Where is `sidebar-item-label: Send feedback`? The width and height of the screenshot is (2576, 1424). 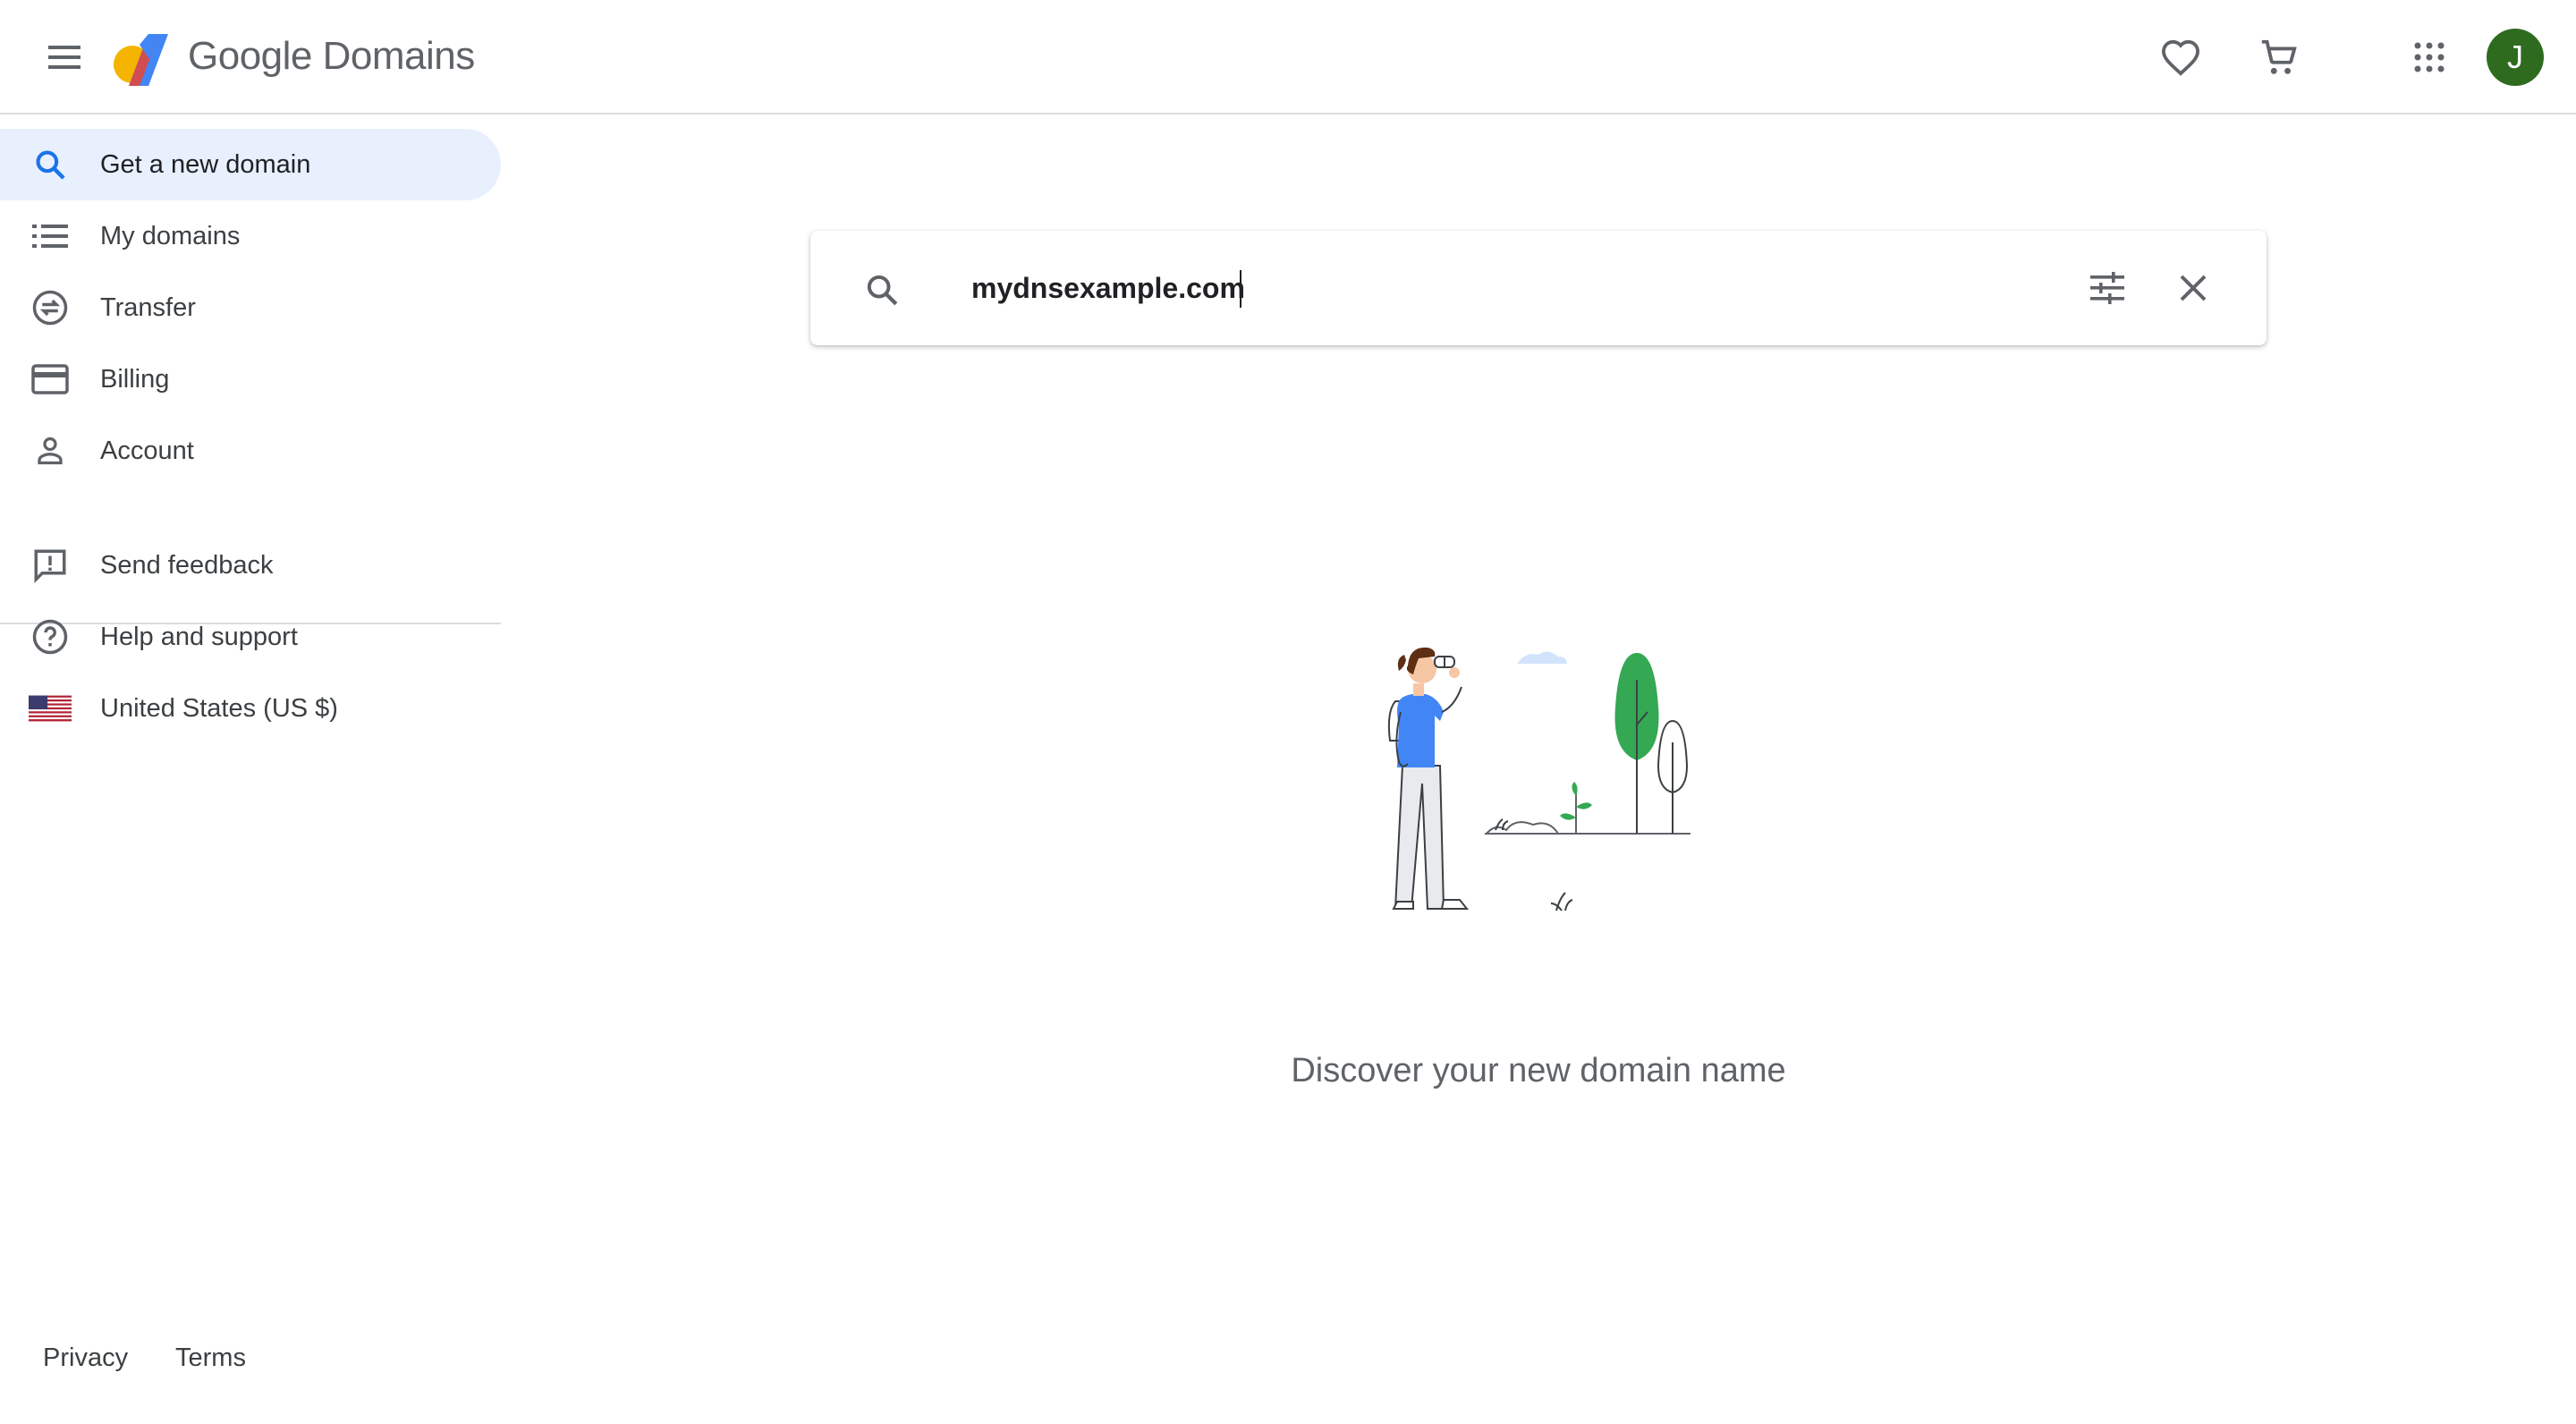
sidebar-item-label: Send feedback is located at coordinates (187, 565).